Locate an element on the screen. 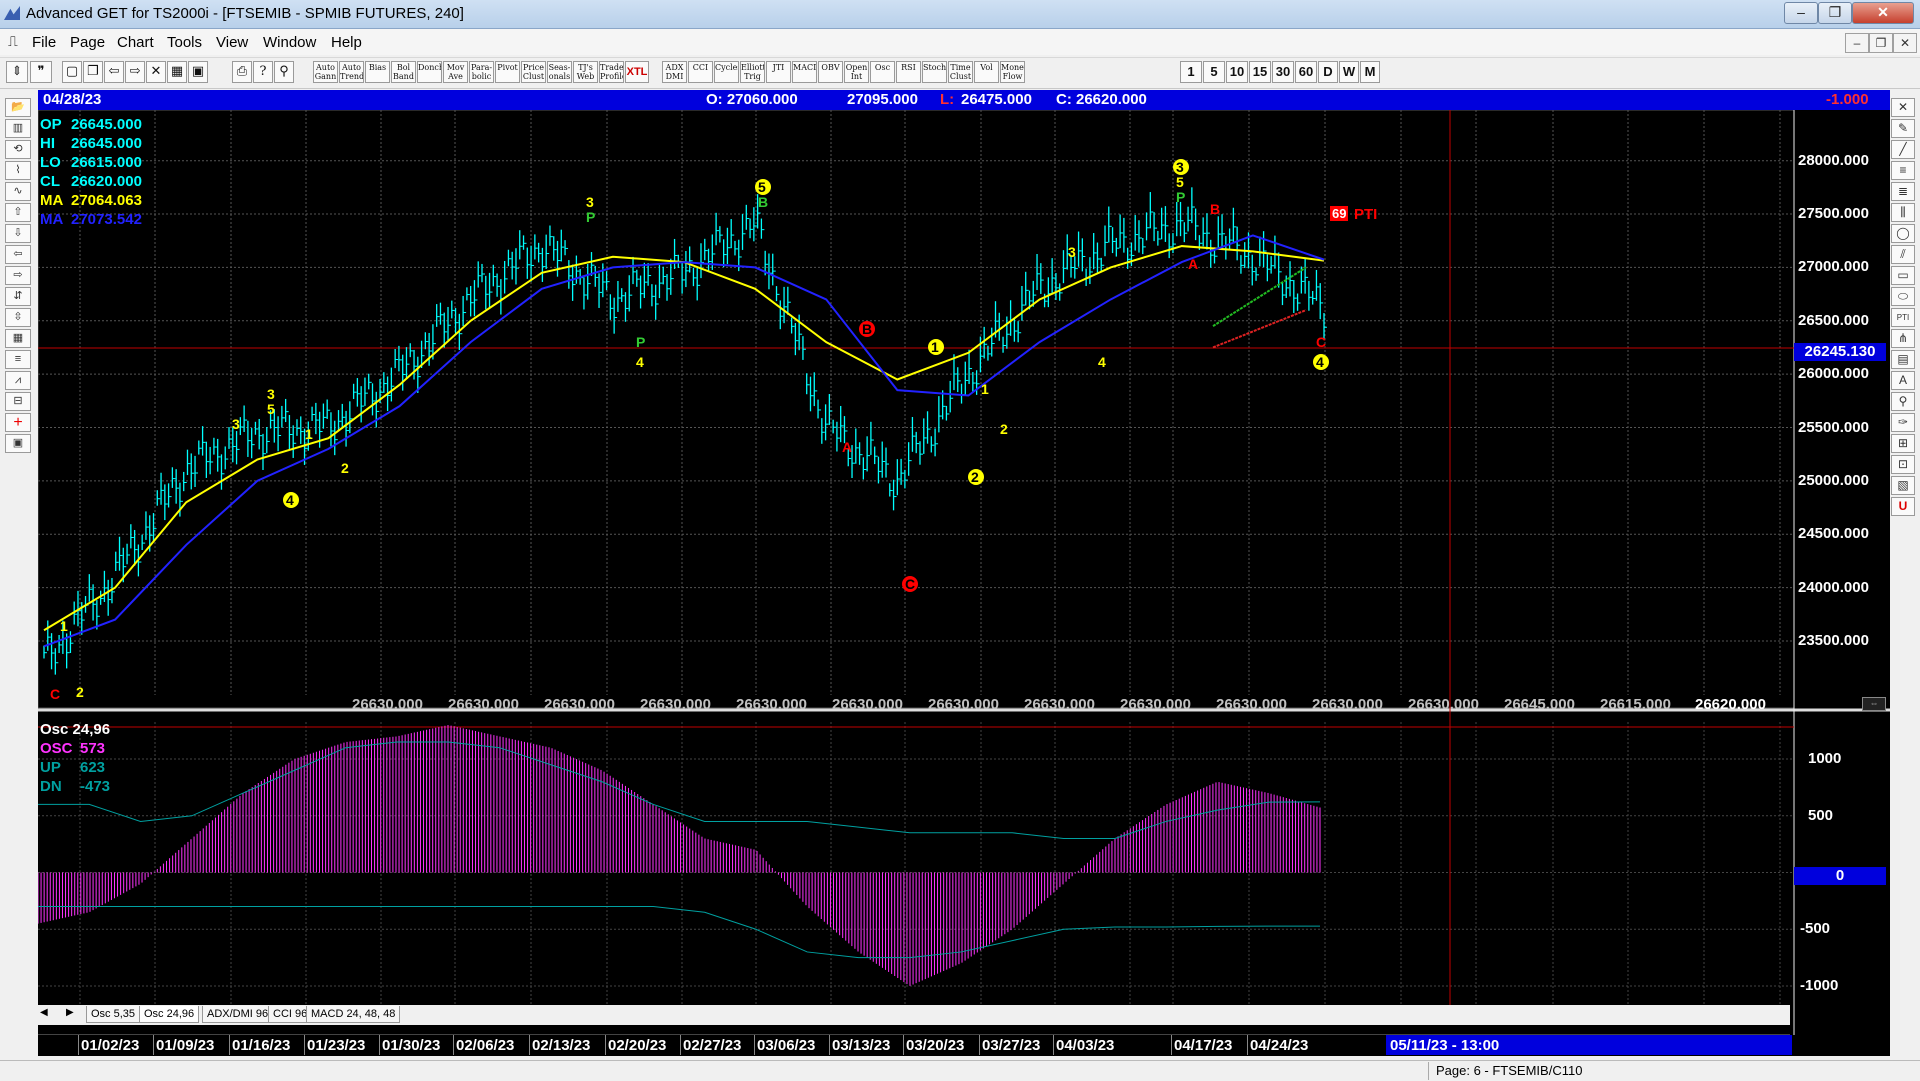 This screenshot has height=1081, width=1920. tab-scroll-left-icon: ◀ is located at coordinates (44, 1012).